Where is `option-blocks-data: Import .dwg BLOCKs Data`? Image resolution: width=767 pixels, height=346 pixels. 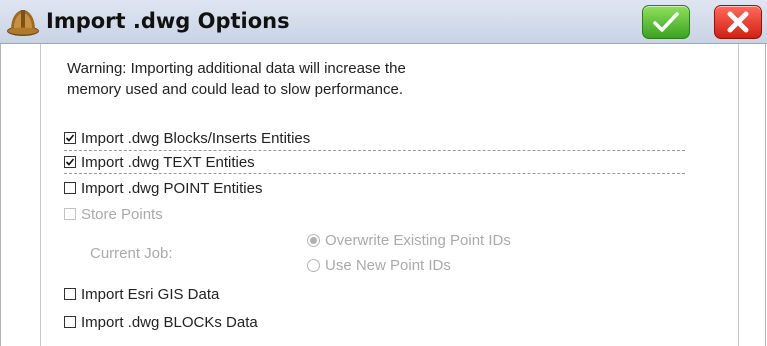
option-blocks-data: Import .dwg BLOCKs Data is located at coordinates (161, 322).